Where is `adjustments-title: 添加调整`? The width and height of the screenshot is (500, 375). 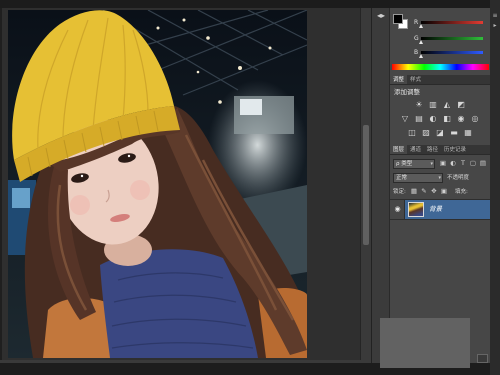 adjustments-title: 添加调整 is located at coordinates (407, 92).